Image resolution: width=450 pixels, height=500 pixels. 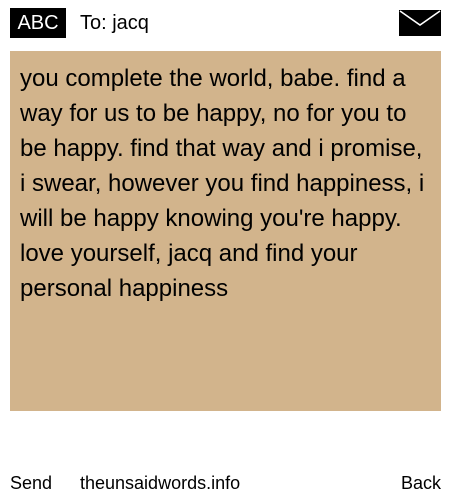 I want to click on site-watermark: theunsaidwords.info, so click(x=160, y=483).